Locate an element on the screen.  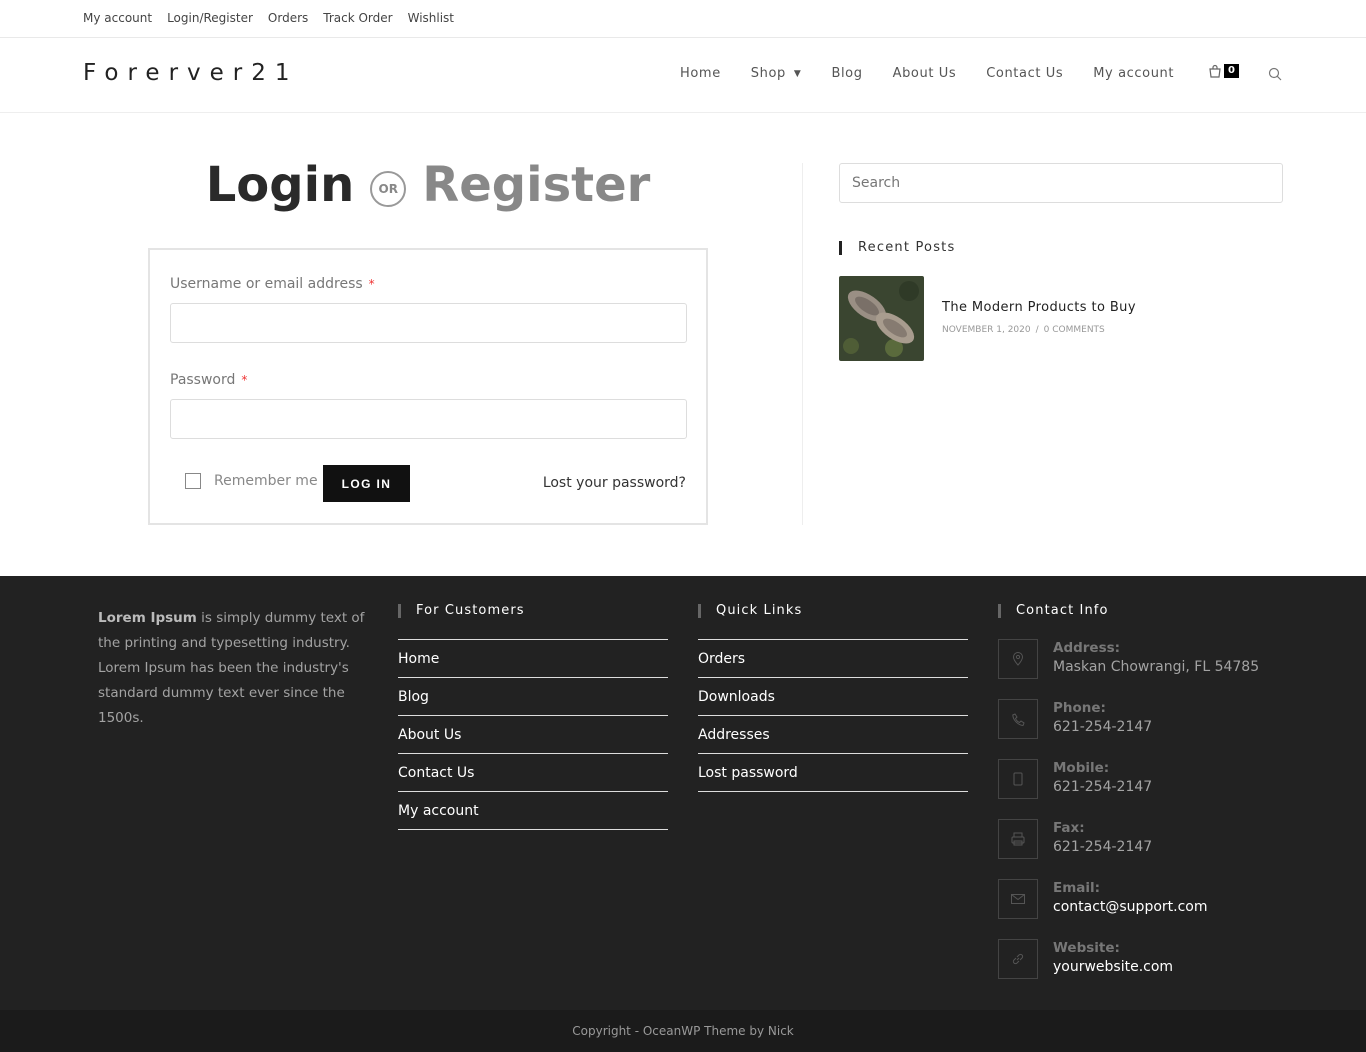
nav-about-label: About Us is located at coordinates (924, 73).